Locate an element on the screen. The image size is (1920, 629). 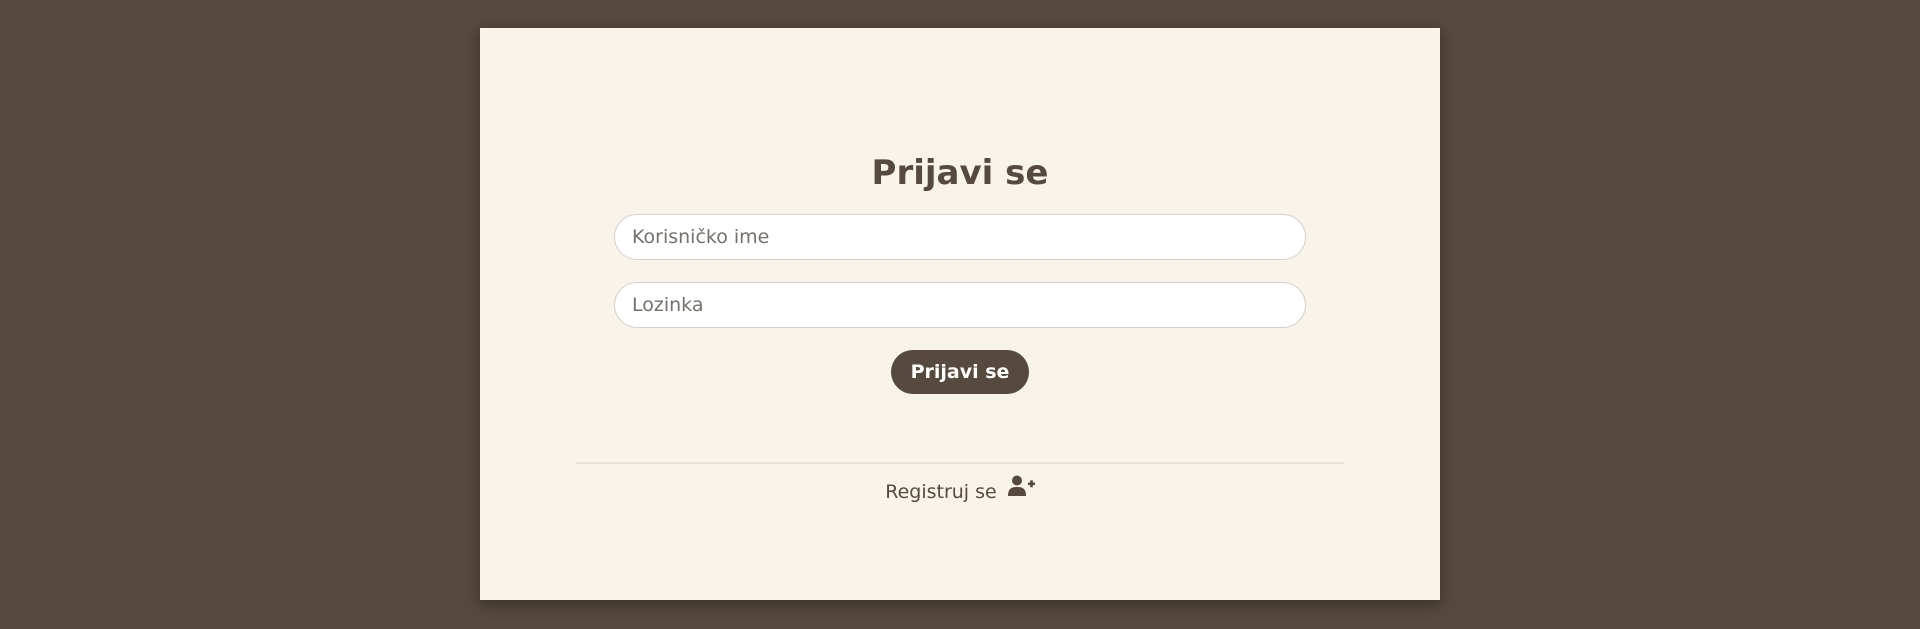
register-label: Registruj se is located at coordinates (941, 492).